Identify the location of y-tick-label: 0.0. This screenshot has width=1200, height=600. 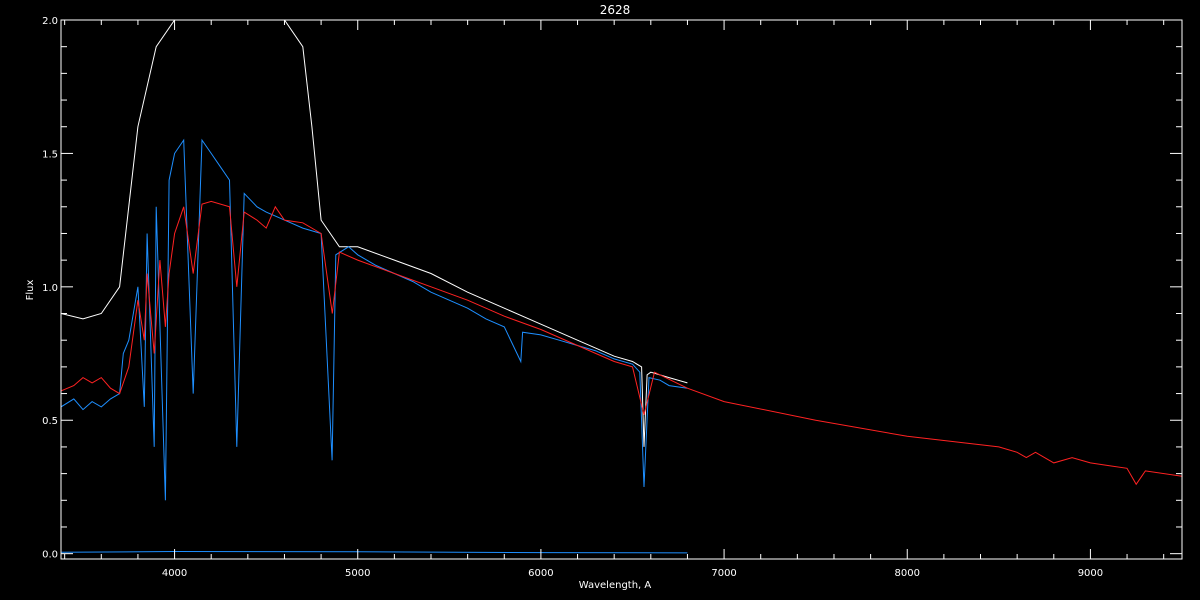
(50, 555).